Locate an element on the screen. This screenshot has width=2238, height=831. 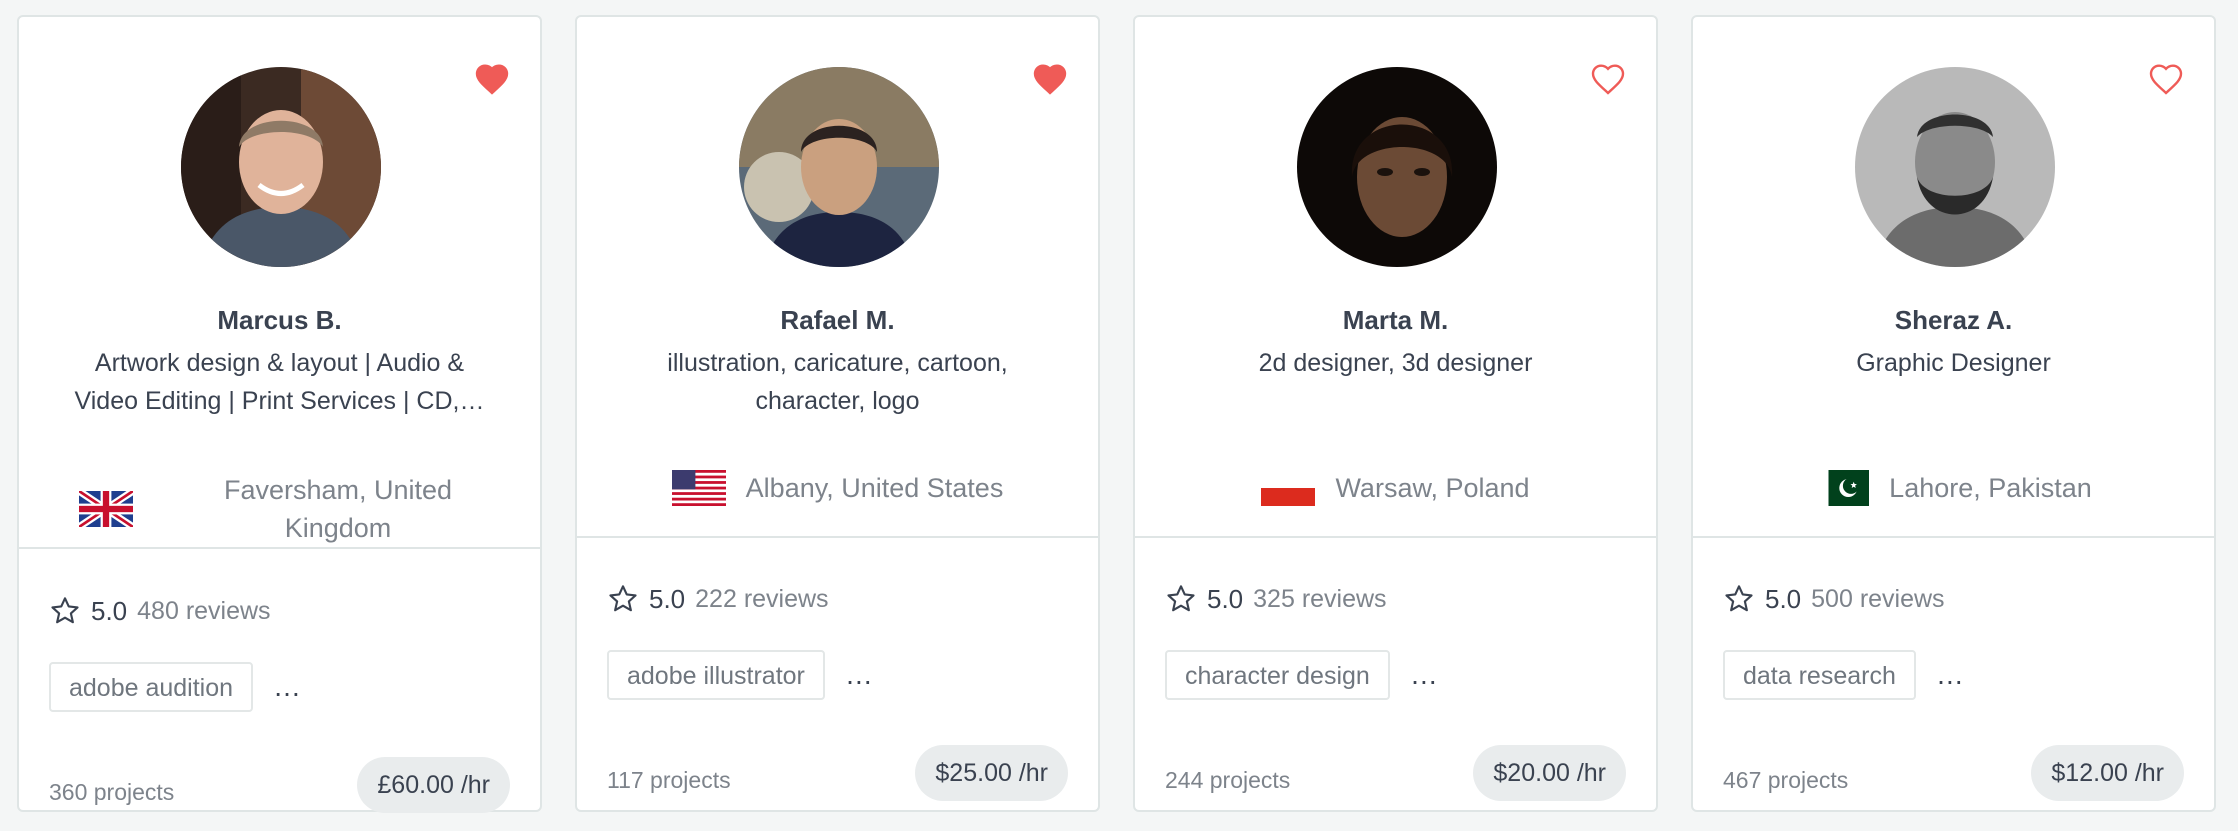
location: Faversham, United Kingdom is located at coordinates (279, 509).